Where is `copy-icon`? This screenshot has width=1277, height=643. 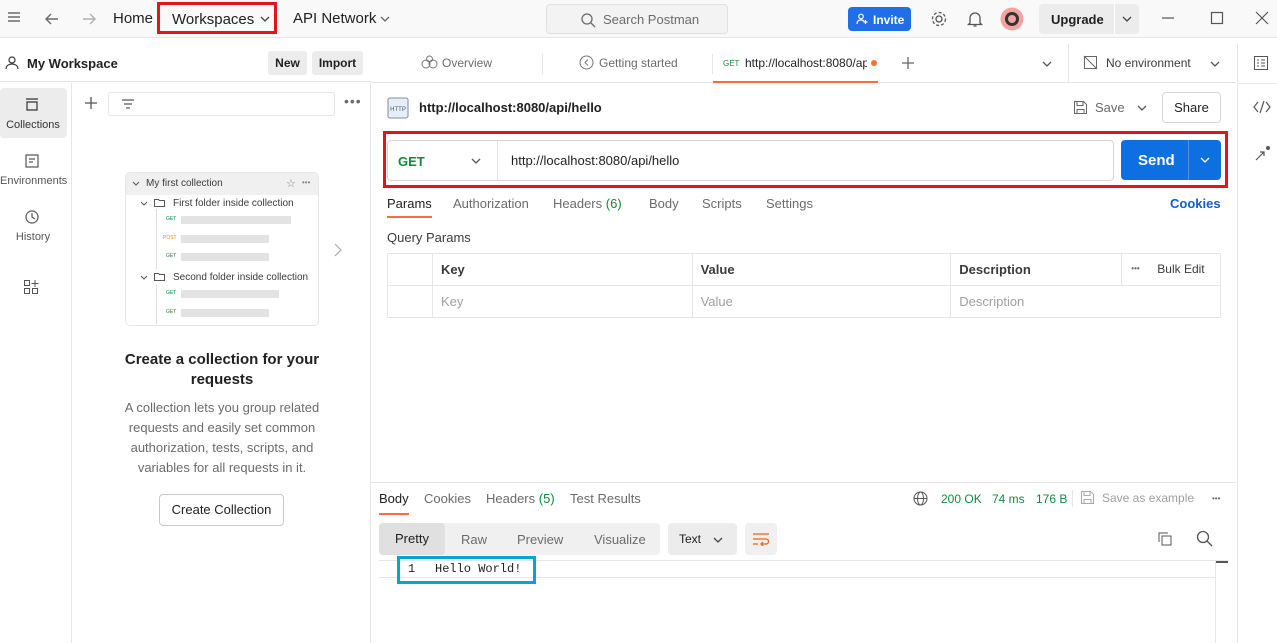 copy-icon is located at coordinates (1165, 539).